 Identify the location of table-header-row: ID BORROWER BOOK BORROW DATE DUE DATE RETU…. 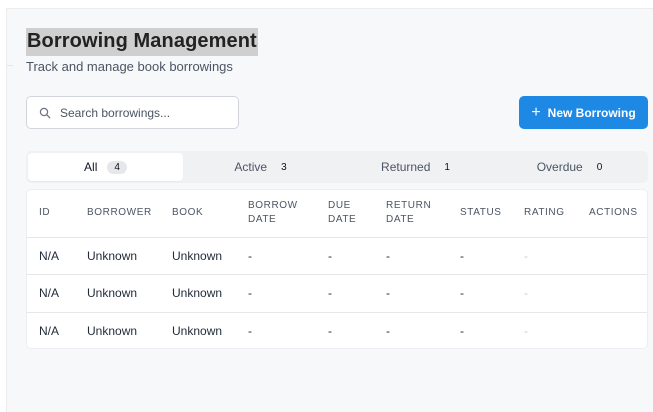
(337, 214).